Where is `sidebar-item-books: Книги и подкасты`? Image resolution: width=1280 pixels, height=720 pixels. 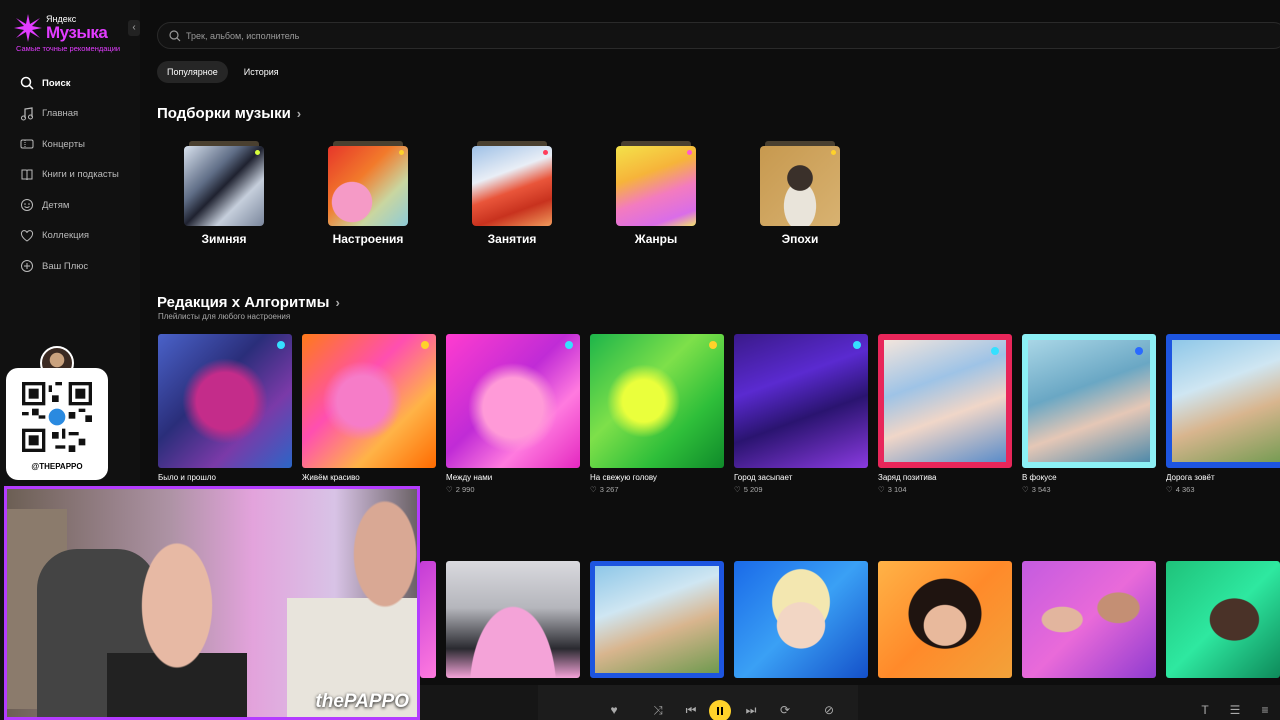 sidebar-item-books: Книги и подкасты is located at coordinates (69, 175).